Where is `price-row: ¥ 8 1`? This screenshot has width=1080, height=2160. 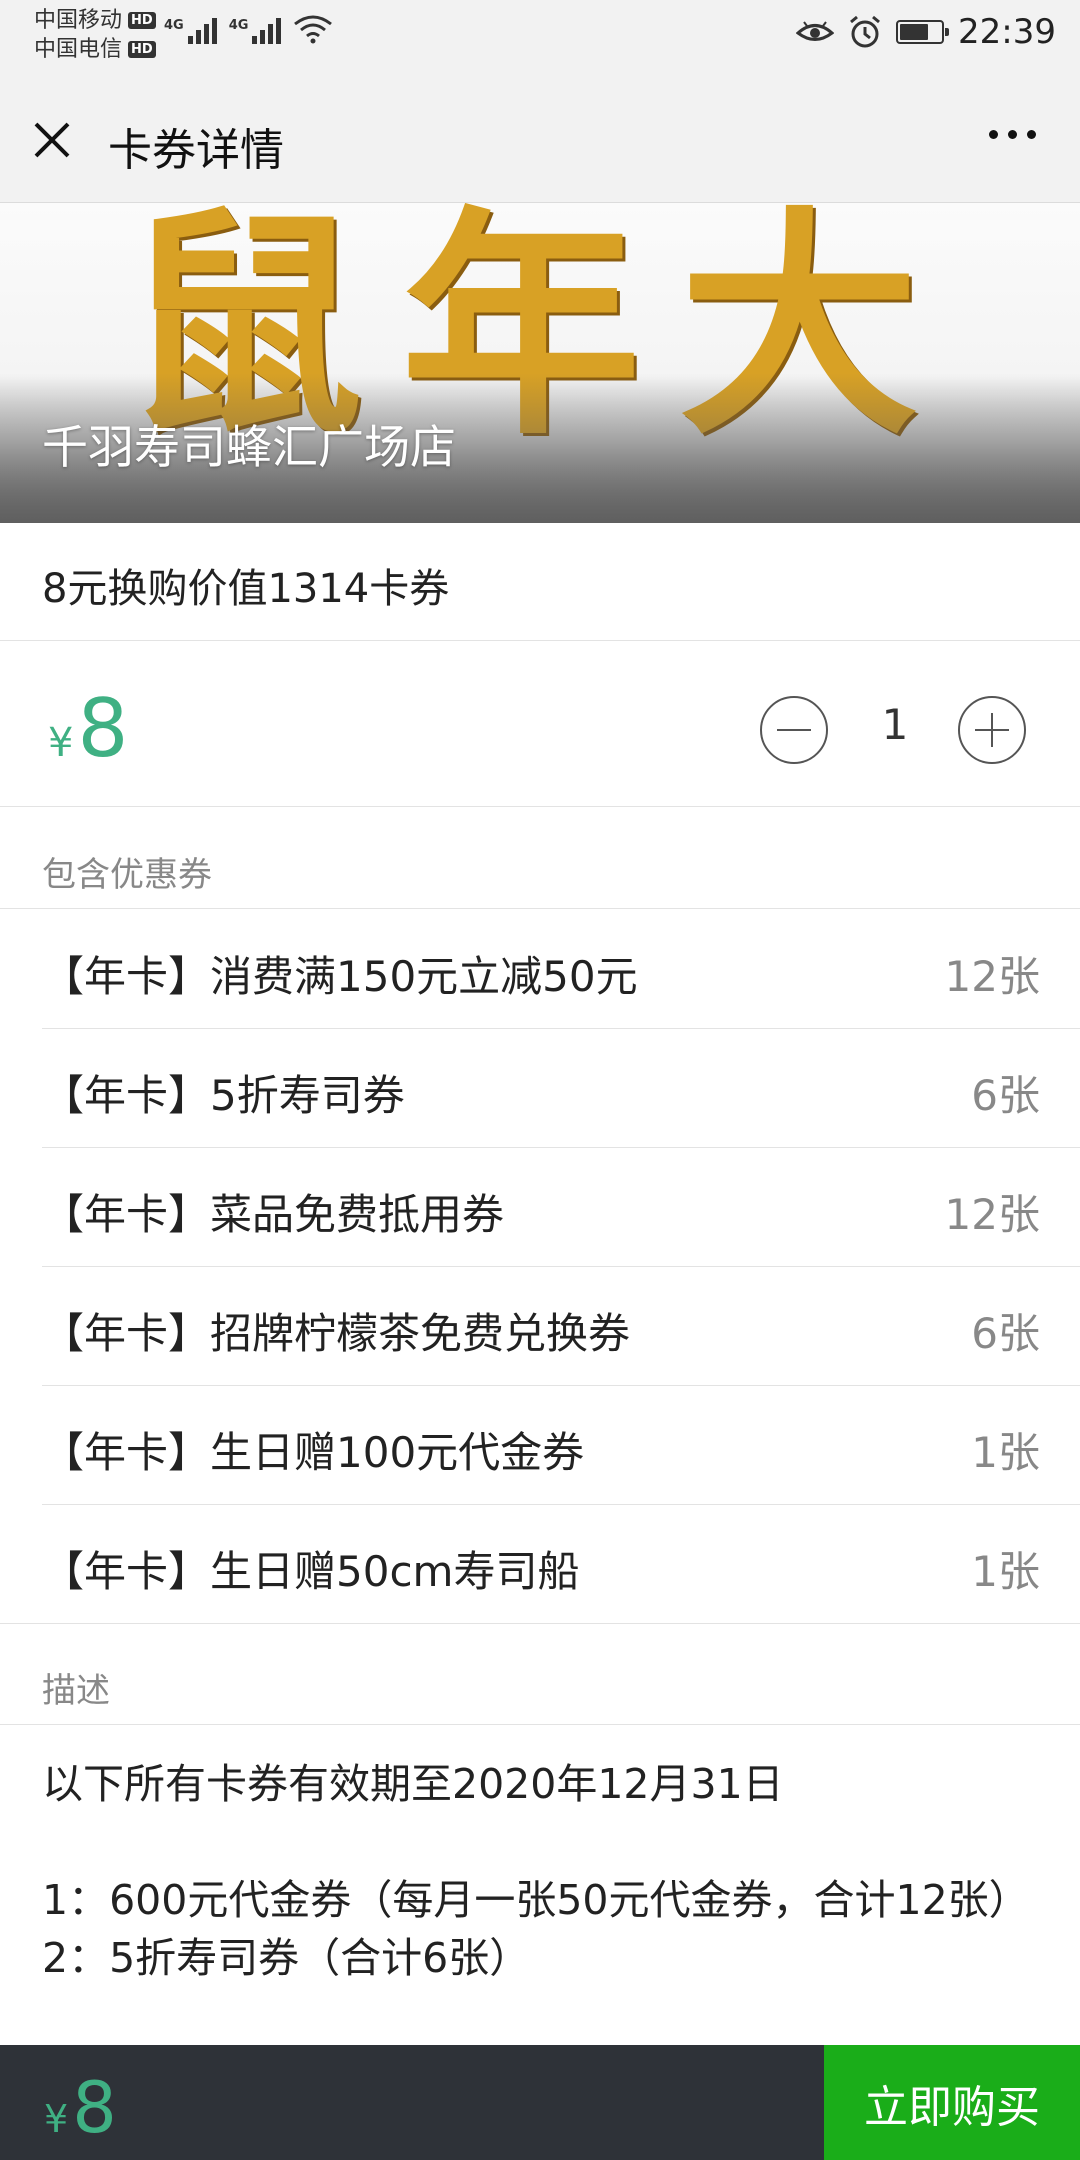
price-row: ¥ 8 1 is located at coordinates (540, 724).